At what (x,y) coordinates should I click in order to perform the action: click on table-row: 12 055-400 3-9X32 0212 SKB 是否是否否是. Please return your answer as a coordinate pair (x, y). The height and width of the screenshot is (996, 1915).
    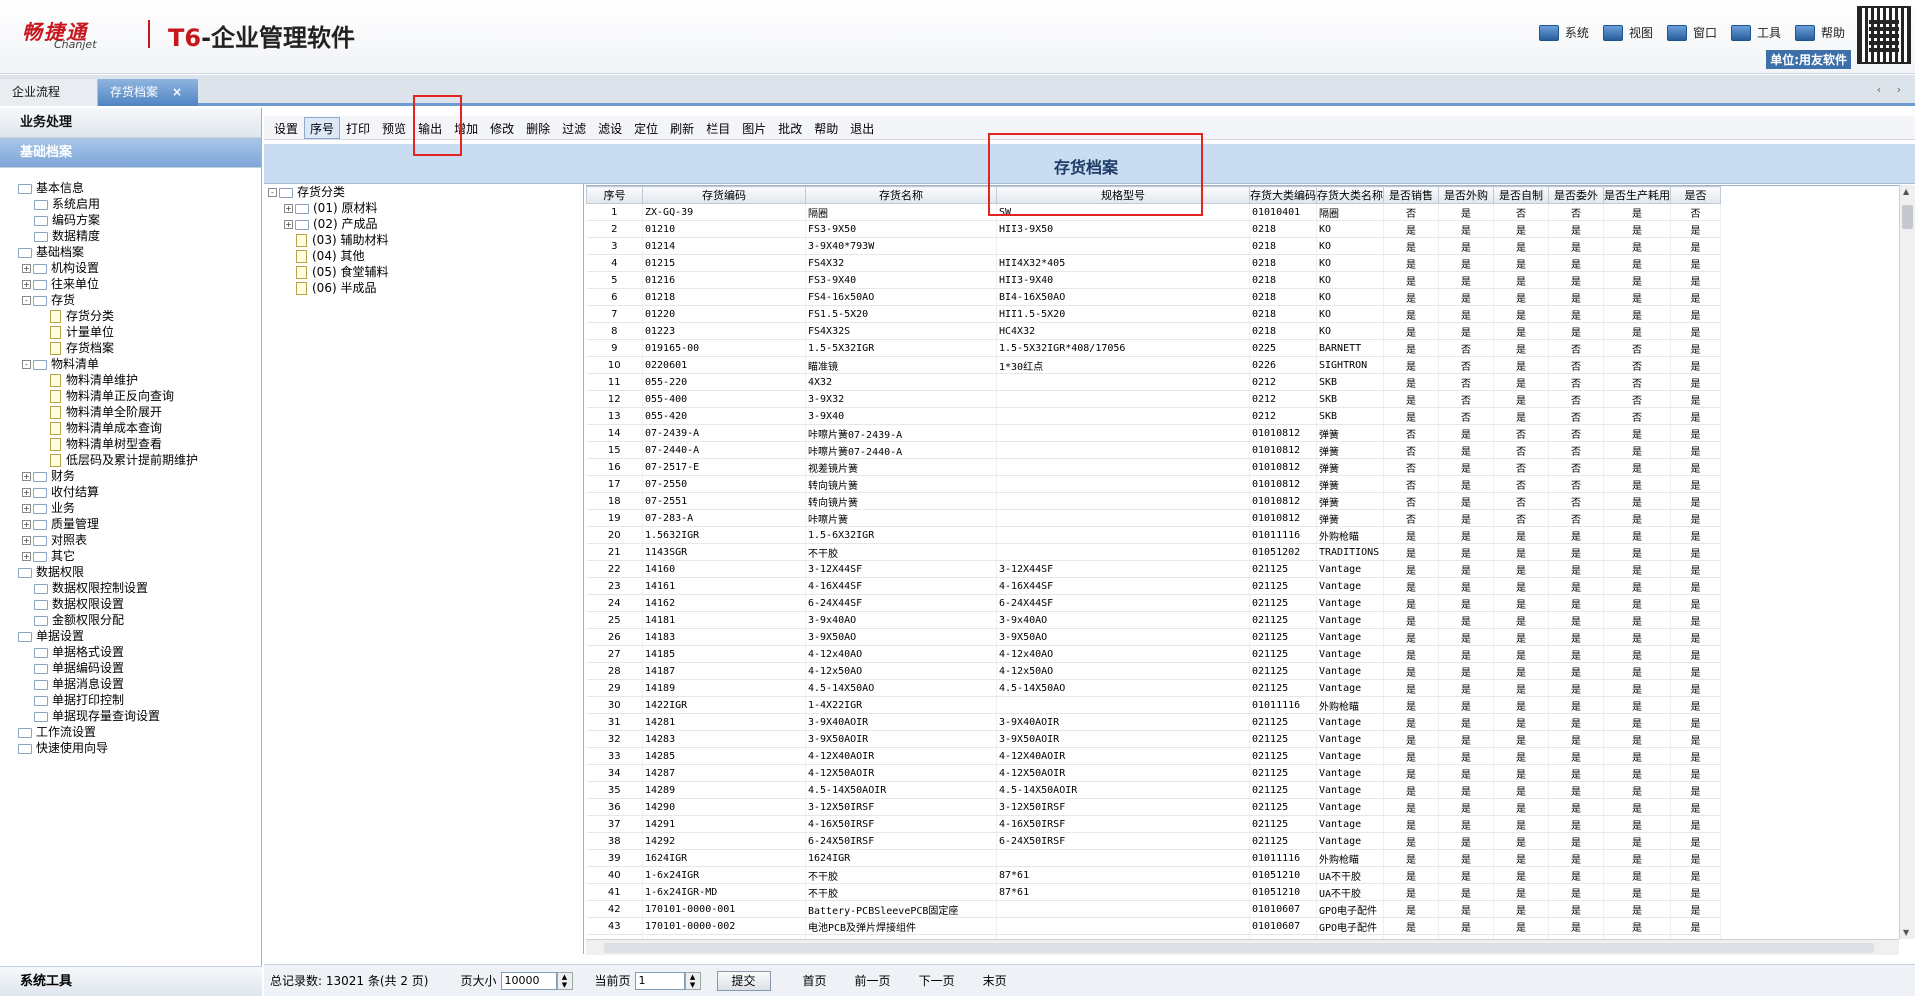
    Looking at the image, I should click on (1153, 399).